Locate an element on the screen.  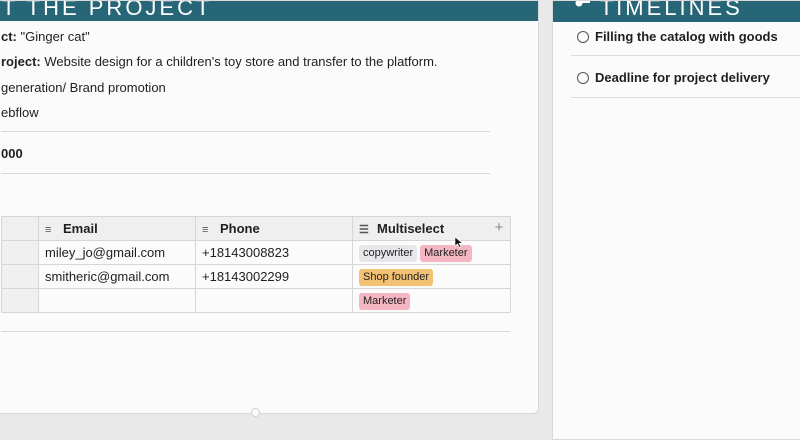
table-header-row: ≡ Email ≡ Phone ☰ Multiselect + is located at coordinates (256, 228).